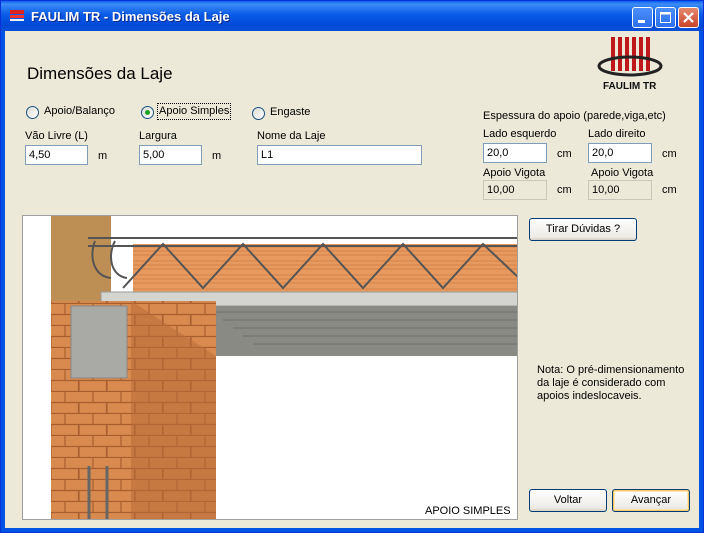 This screenshot has width=704, height=533. Describe the element at coordinates (583, 229) in the screenshot. I see `help-button: Tirar Dúvidas ?` at that location.